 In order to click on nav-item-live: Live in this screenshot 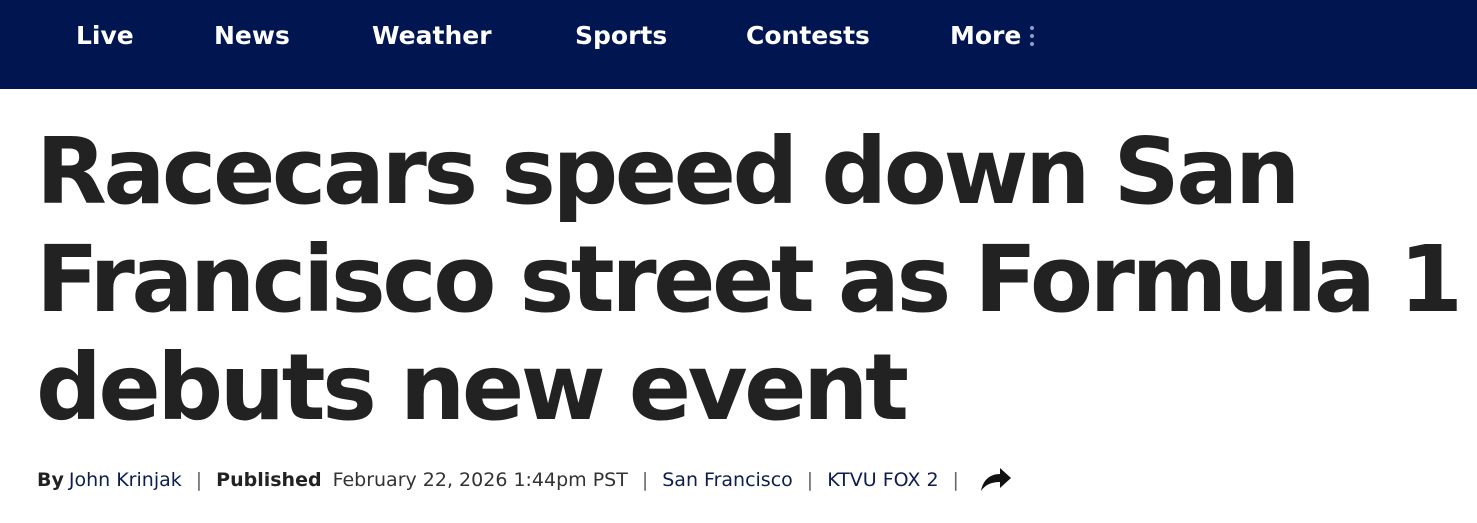, I will do `click(105, 36)`.